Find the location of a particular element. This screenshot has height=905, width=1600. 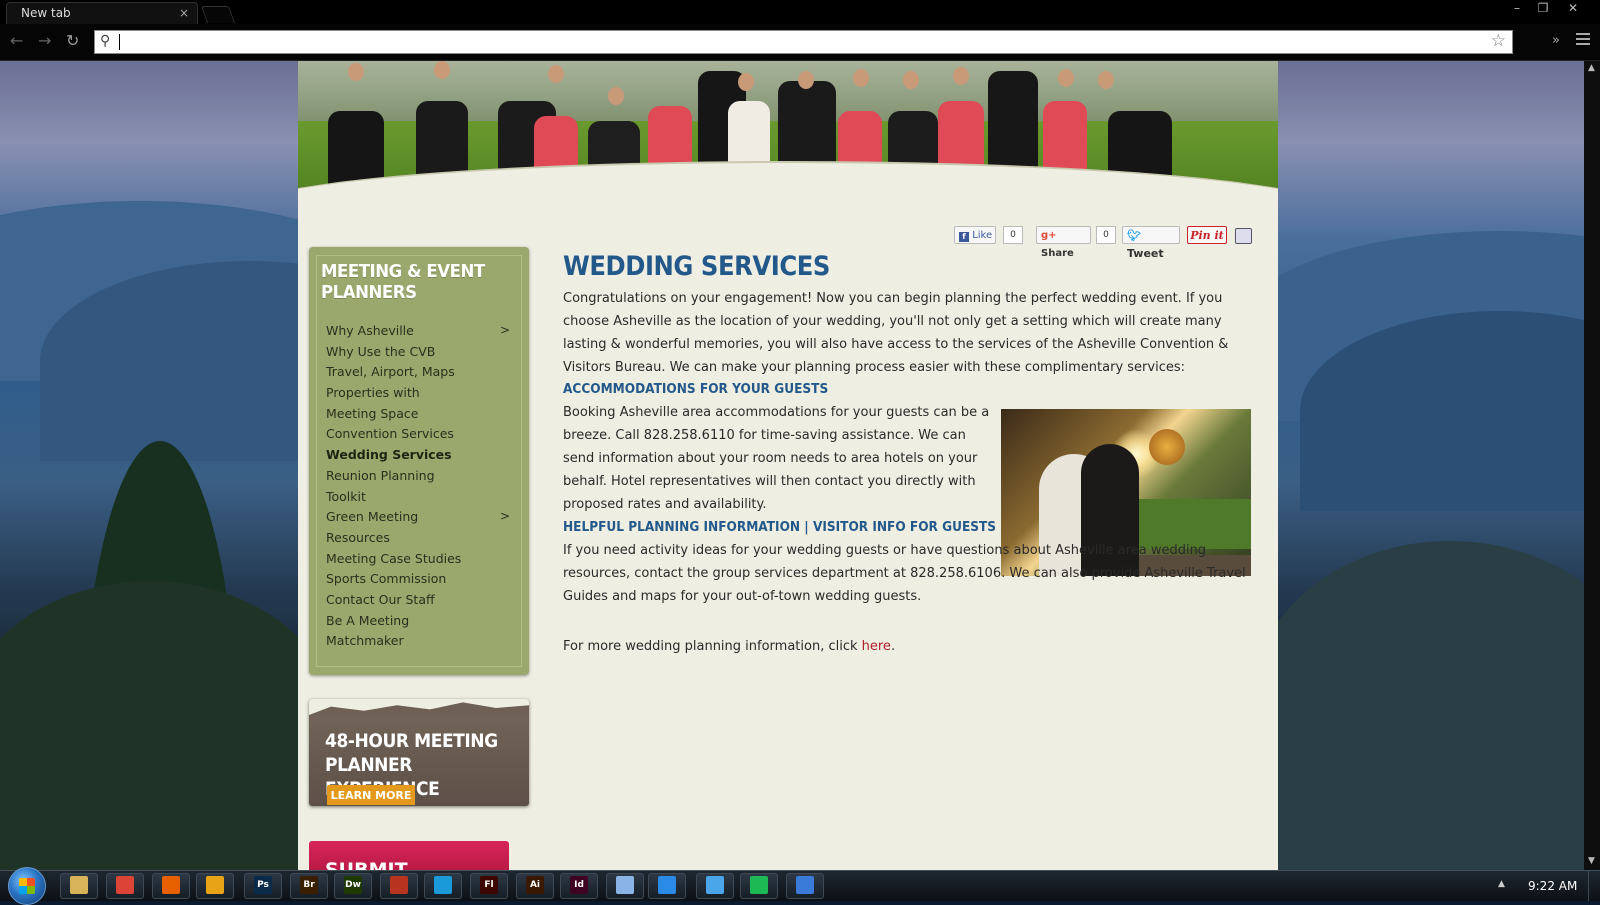

close-window-icon: ✕ is located at coordinates (1573, 9).